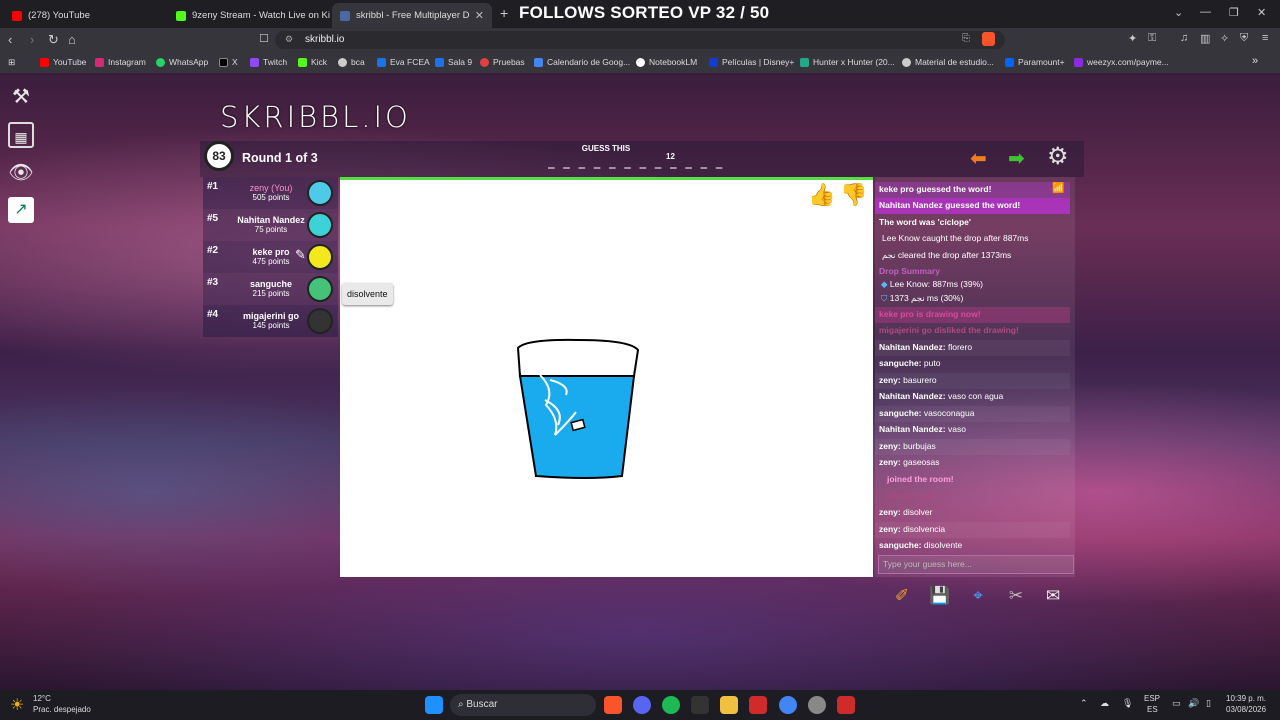 The height and width of the screenshot is (720, 1280). I want to click on stream-overlay-title: FOLLOWS SORTEO VP 32 / 50, so click(644, 12).